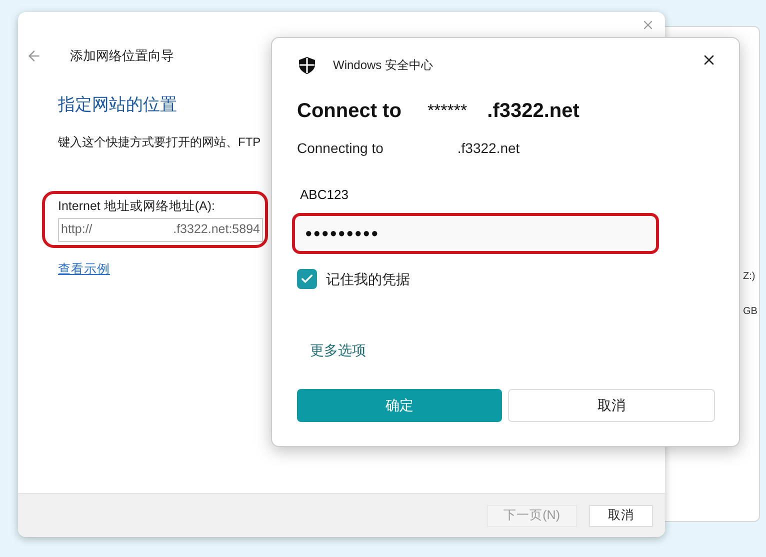  Describe the element at coordinates (324, 195) in the screenshot. I see `username-text: ABC123` at that location.